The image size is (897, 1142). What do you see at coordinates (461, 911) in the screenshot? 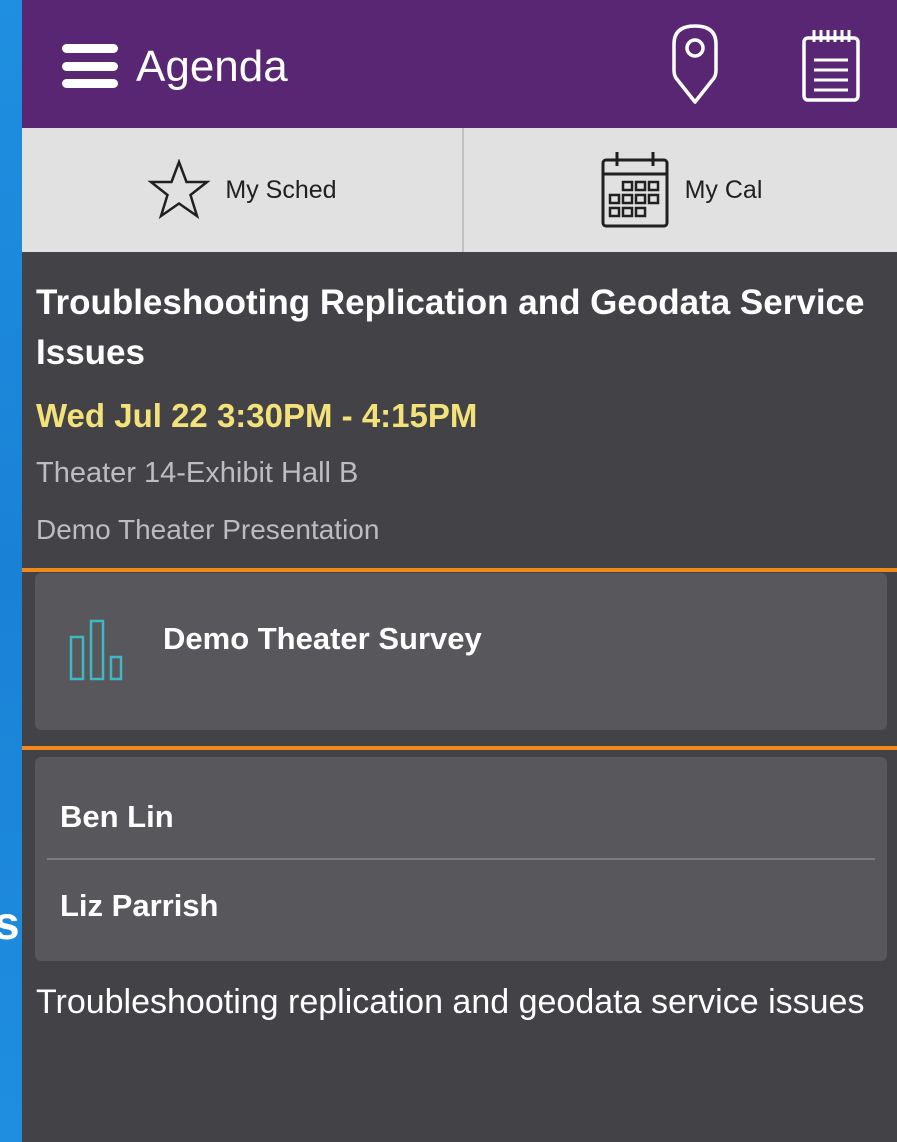
I see `speaker-item: Liz Parrish` at bounding box center [461, 911].